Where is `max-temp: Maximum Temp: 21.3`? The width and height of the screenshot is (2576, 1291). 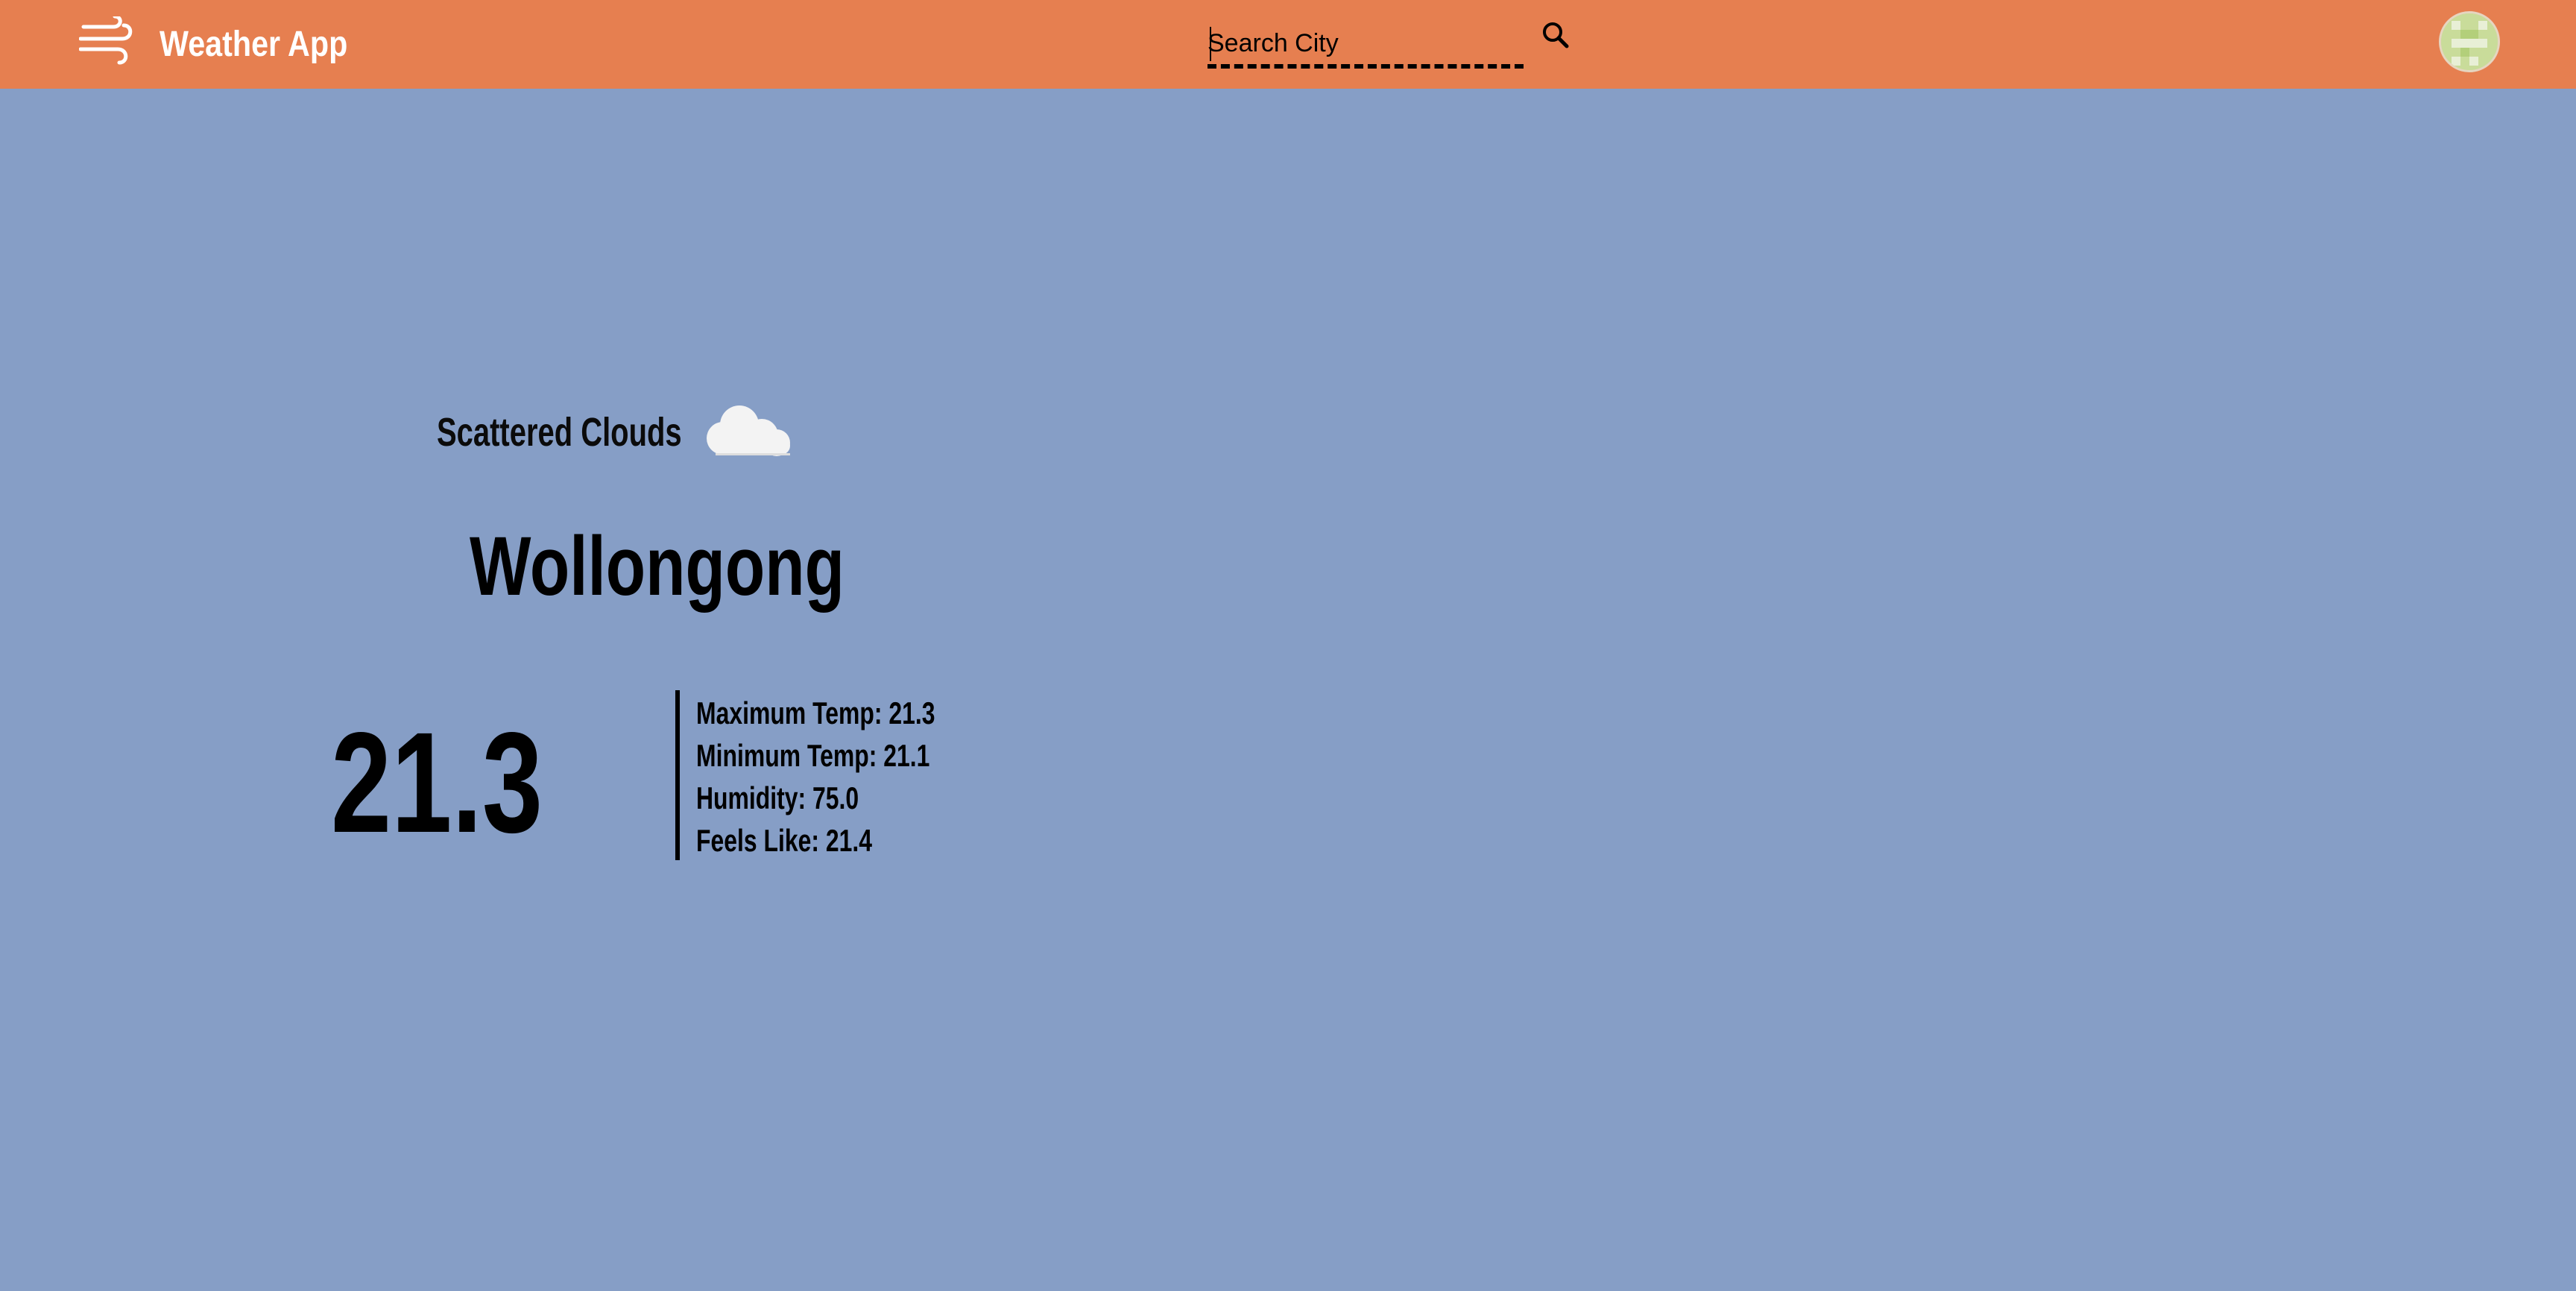 max-temp: Maximum Temp: 21.3 is located at coordinates (816, 712).